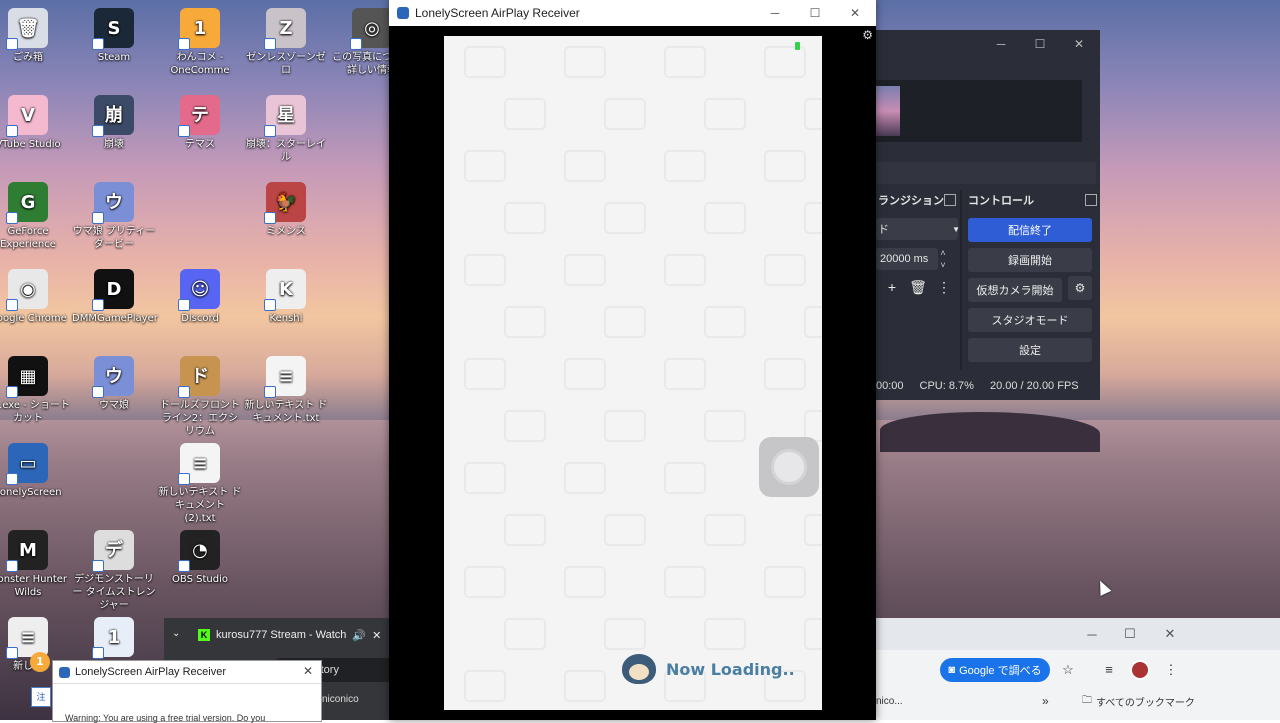 The image size is (1280, 723). Describe the element at coordinates (907, 259) in the screenshot. I see `transition-duration-field: 20000 ms` at that location.